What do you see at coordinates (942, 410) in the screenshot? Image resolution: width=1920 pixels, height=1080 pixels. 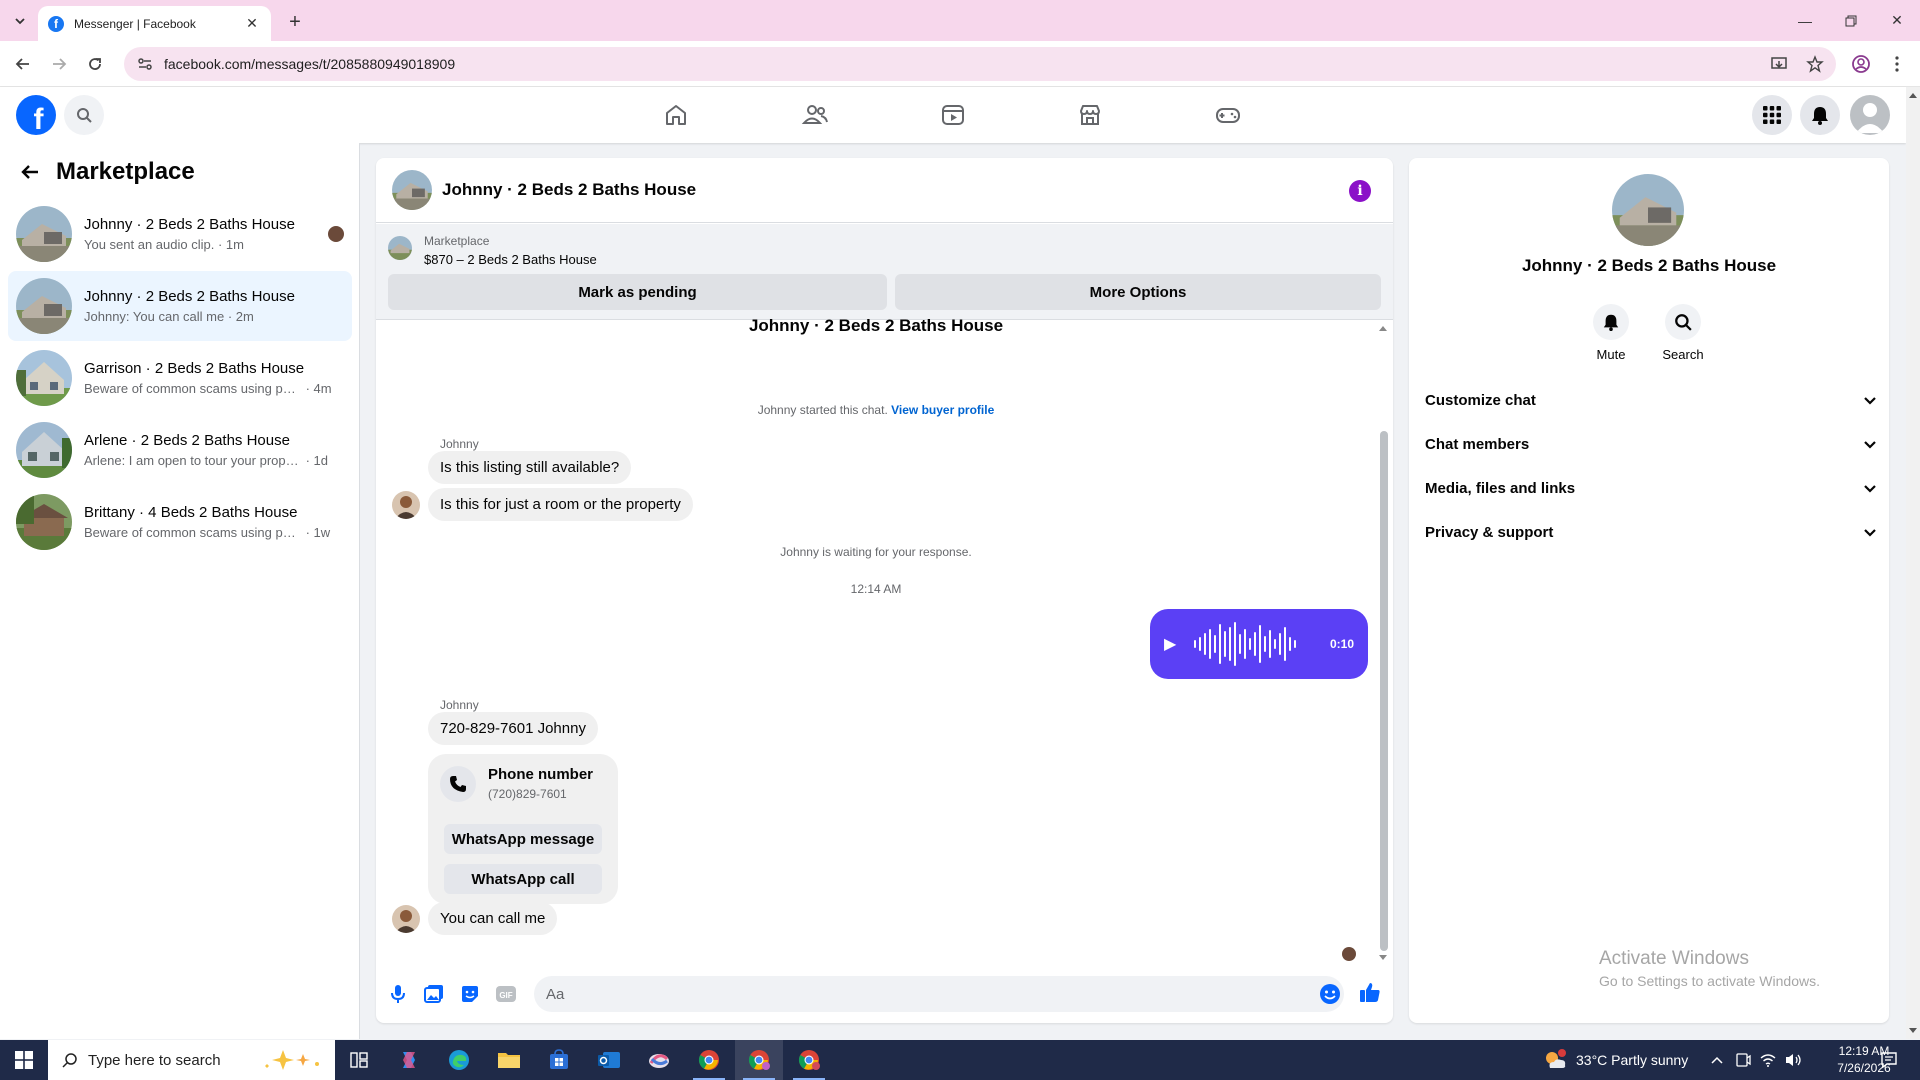 I see `view-buyer-profile-link: View buyer profile` at bounding box center [942, 410].